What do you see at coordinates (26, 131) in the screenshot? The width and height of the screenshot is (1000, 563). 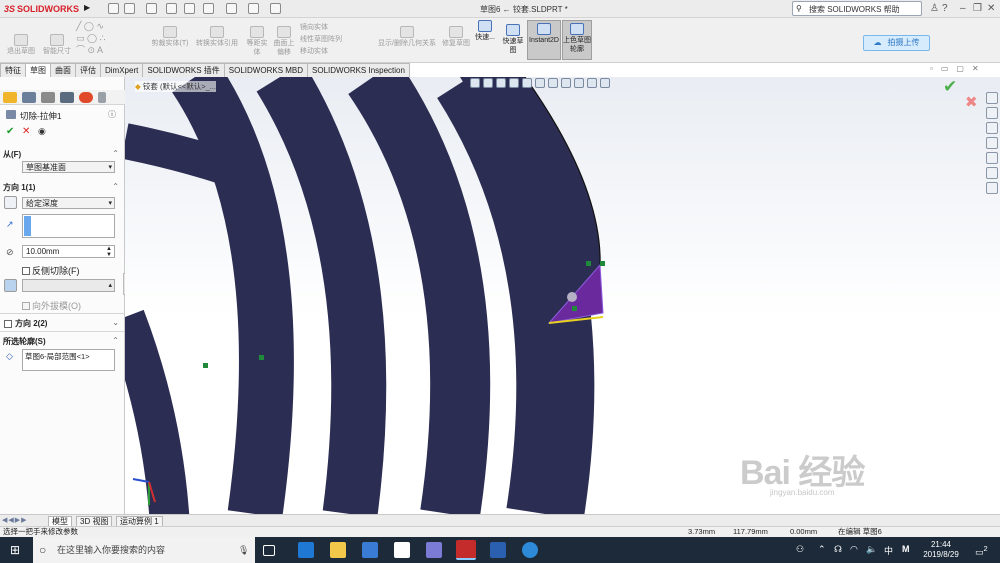 I see `cancel-x-icon: ✕` at bounding box center [26, 131].